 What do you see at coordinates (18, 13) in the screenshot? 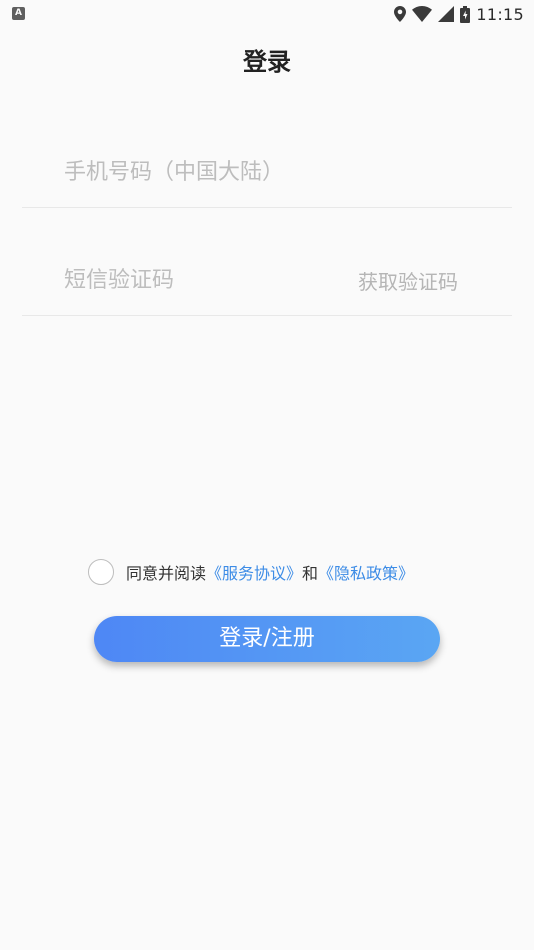
I see `notification-a-icon: A` at bounding box center [18, 13].